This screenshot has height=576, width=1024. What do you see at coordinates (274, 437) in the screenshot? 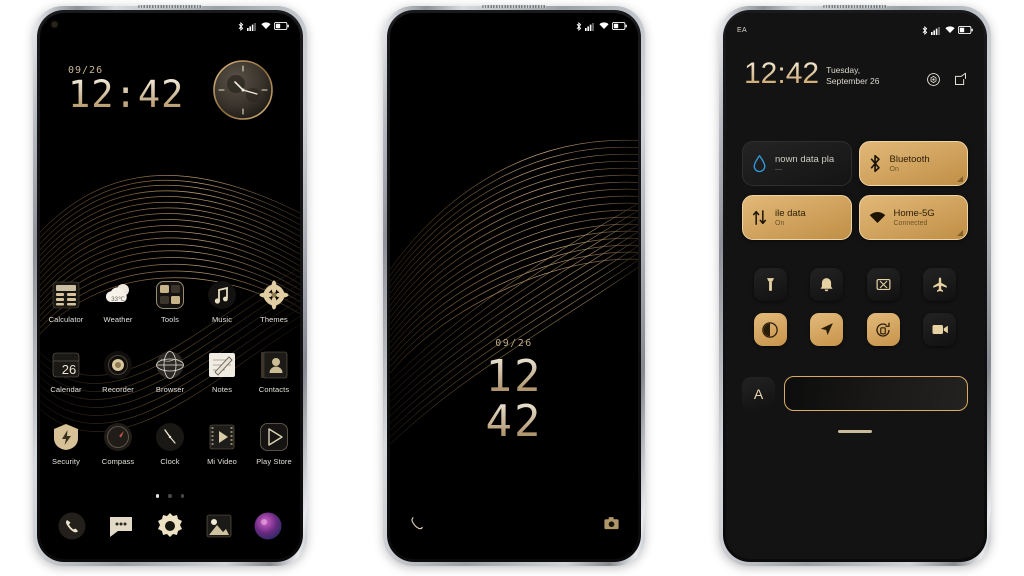
I see `play-store-icon` at bounding box center [274, 437].